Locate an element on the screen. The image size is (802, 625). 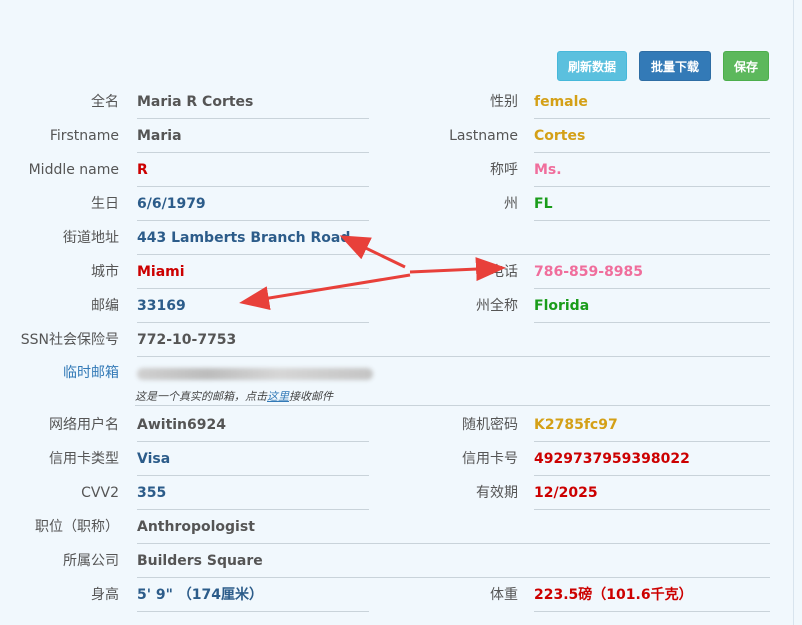
card-type-label: 信用卡类型 is located at coordinates (84, 459).